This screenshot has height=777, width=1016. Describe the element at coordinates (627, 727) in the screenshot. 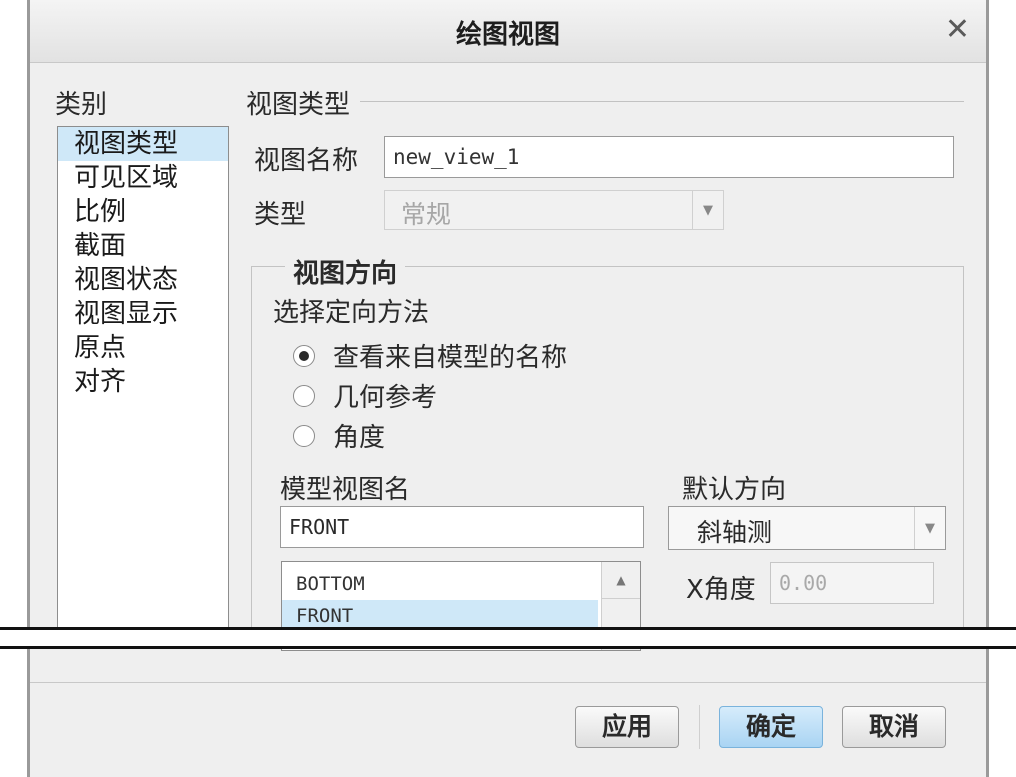

I see `apply-button: 应用` at that location.